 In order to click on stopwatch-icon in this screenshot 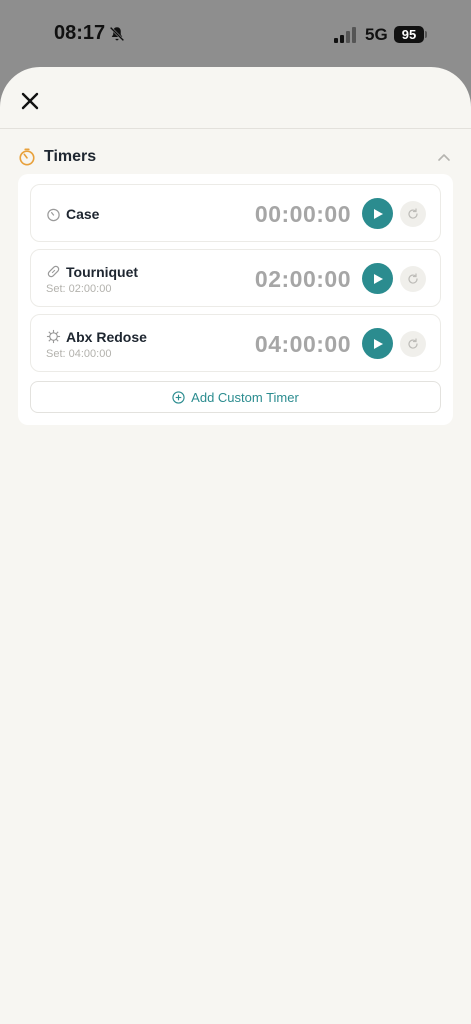, I will do `click(53, 215)`.